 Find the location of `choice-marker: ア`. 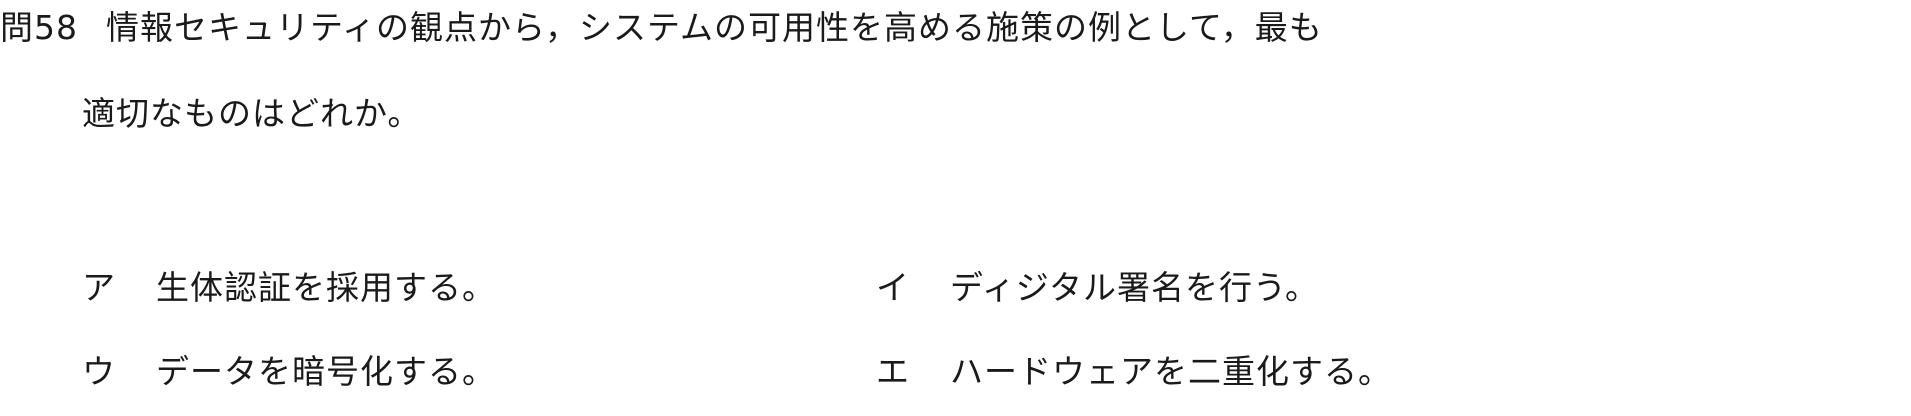

choice-marker: ア is located at coordinates (99, 287).